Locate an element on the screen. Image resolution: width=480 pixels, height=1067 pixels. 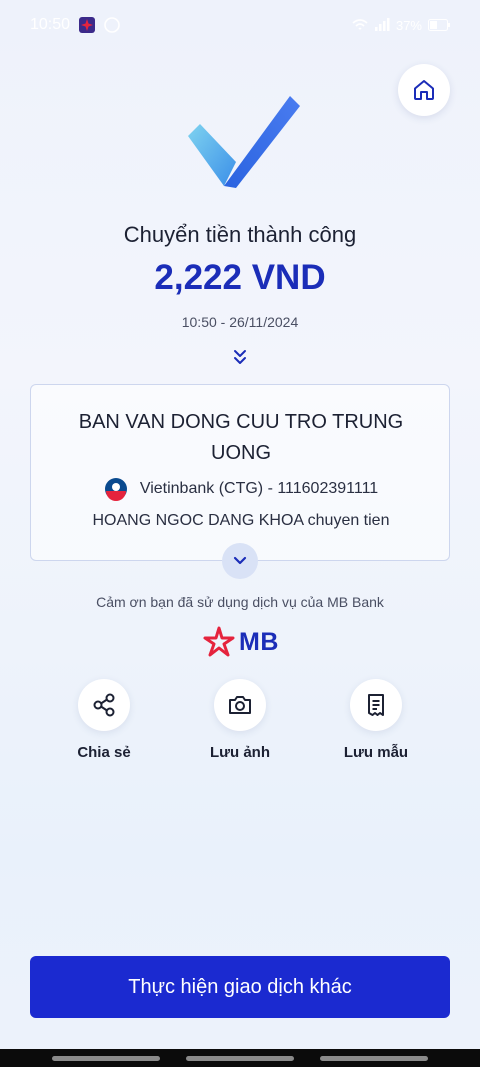
status-right: 37% is located at coordinates (401, 25).